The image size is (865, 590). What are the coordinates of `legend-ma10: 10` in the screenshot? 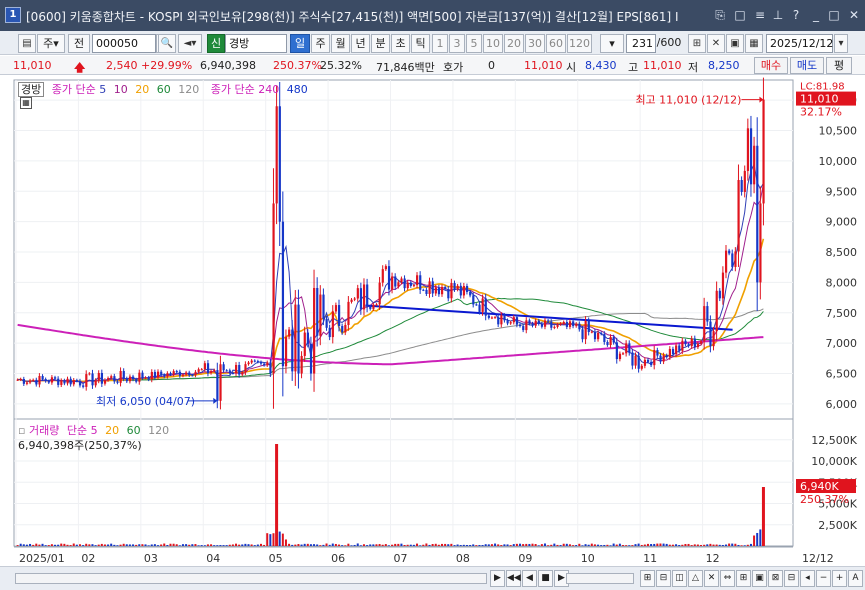 It's located at (121, 89).